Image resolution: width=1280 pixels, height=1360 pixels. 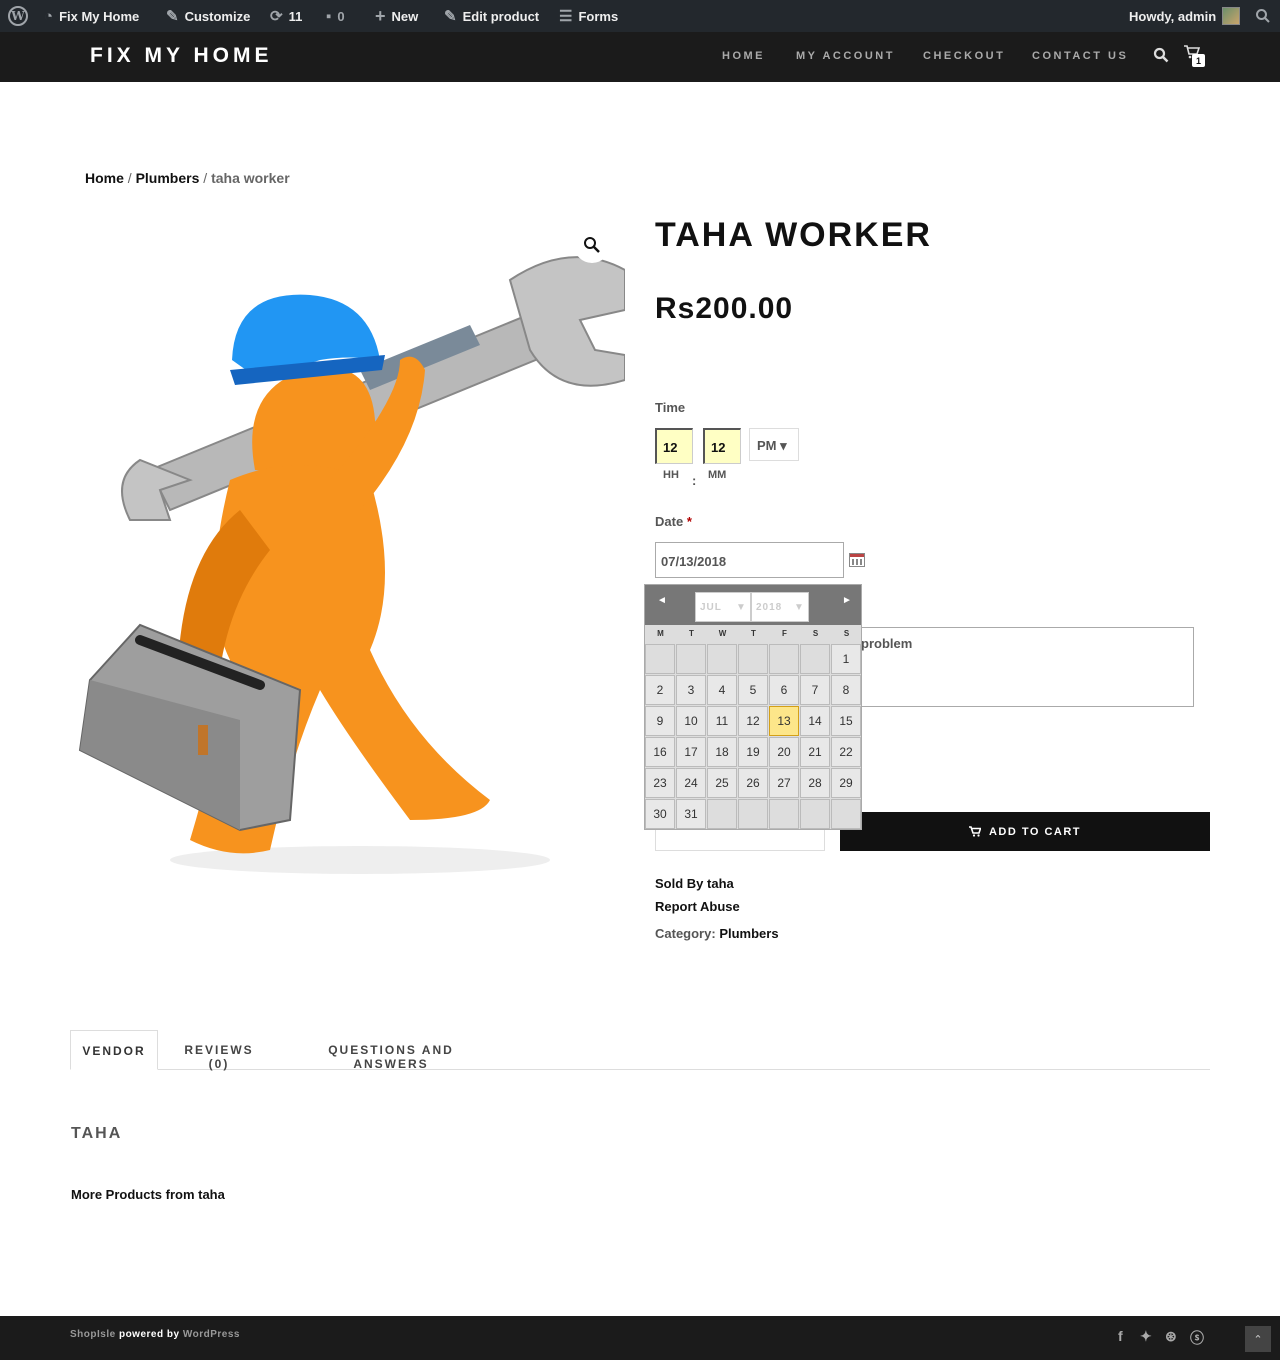 I want to click on search-icon, so click(x=1263, y=16).